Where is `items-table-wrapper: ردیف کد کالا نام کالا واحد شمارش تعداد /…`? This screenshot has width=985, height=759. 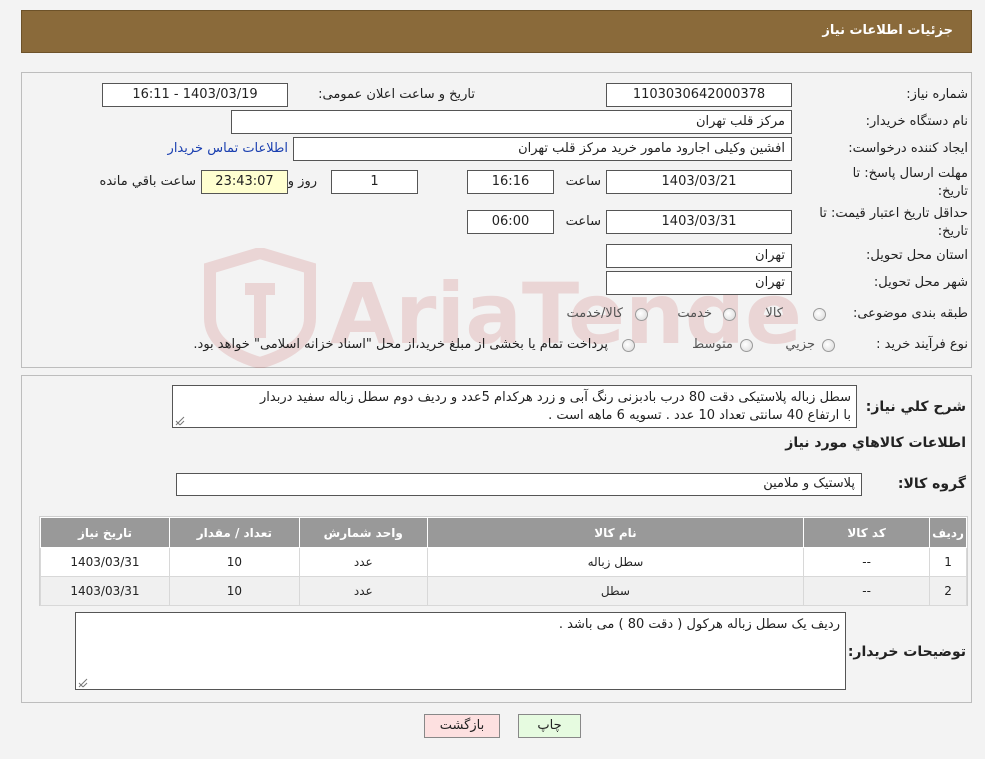 items-table-wrapper: ردیف کد کالا نام کالا واحد شمارش تعداد /… is located at coordinates (503, 561).